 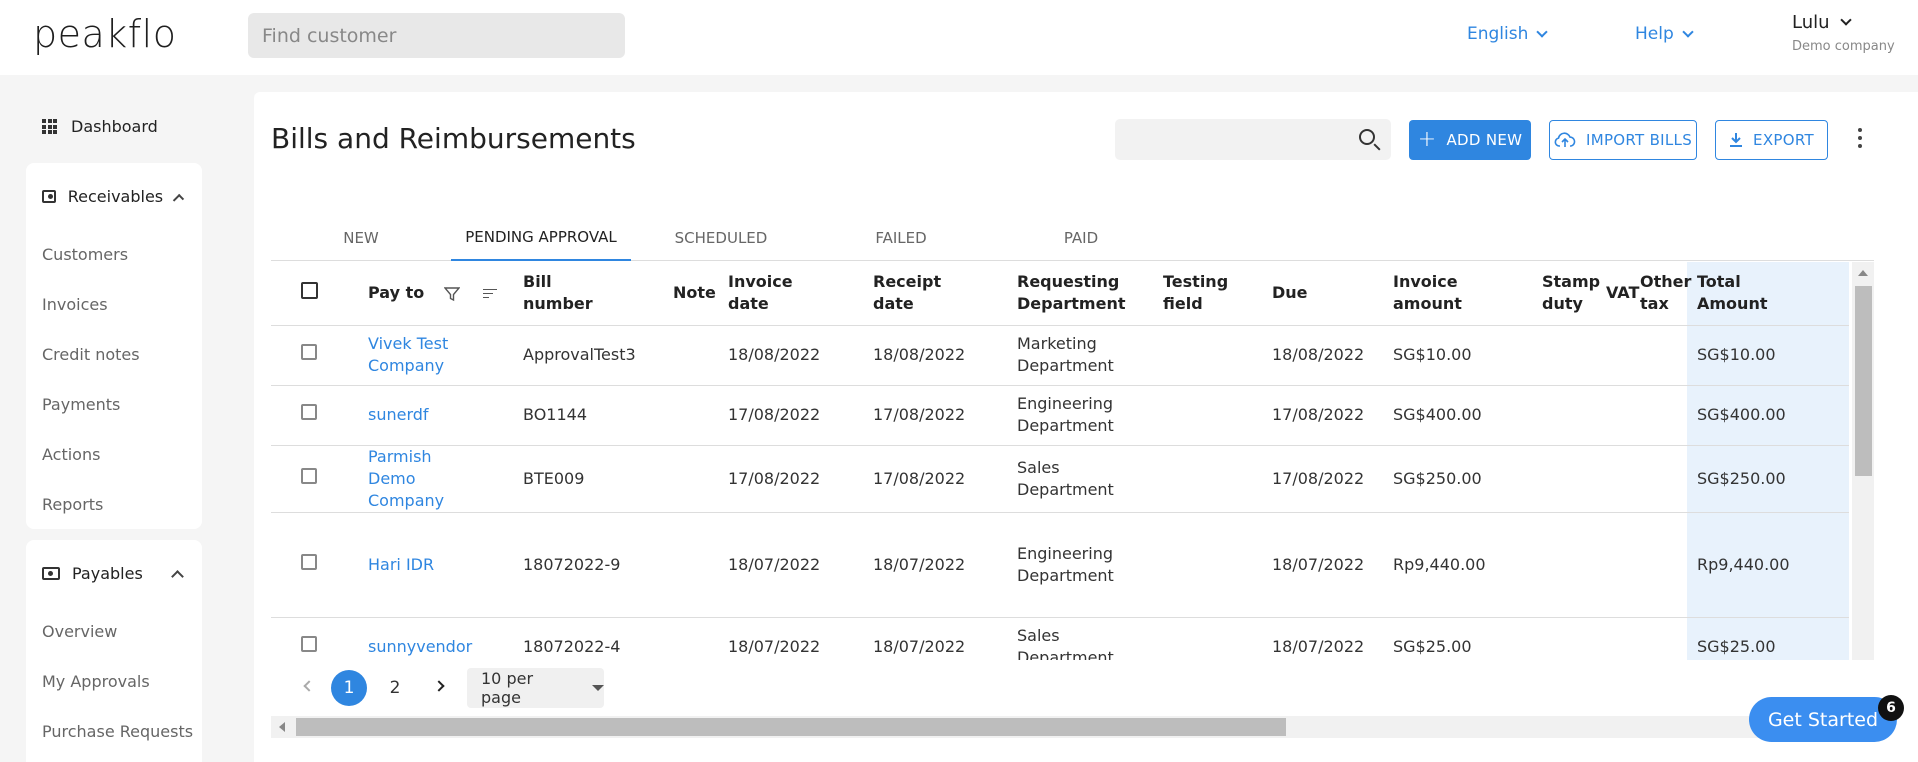 What do you see at coordinates (1823, 719) in the screenshot?
I see `get-started-button: Get Started` at bounding box center [1823, 719].